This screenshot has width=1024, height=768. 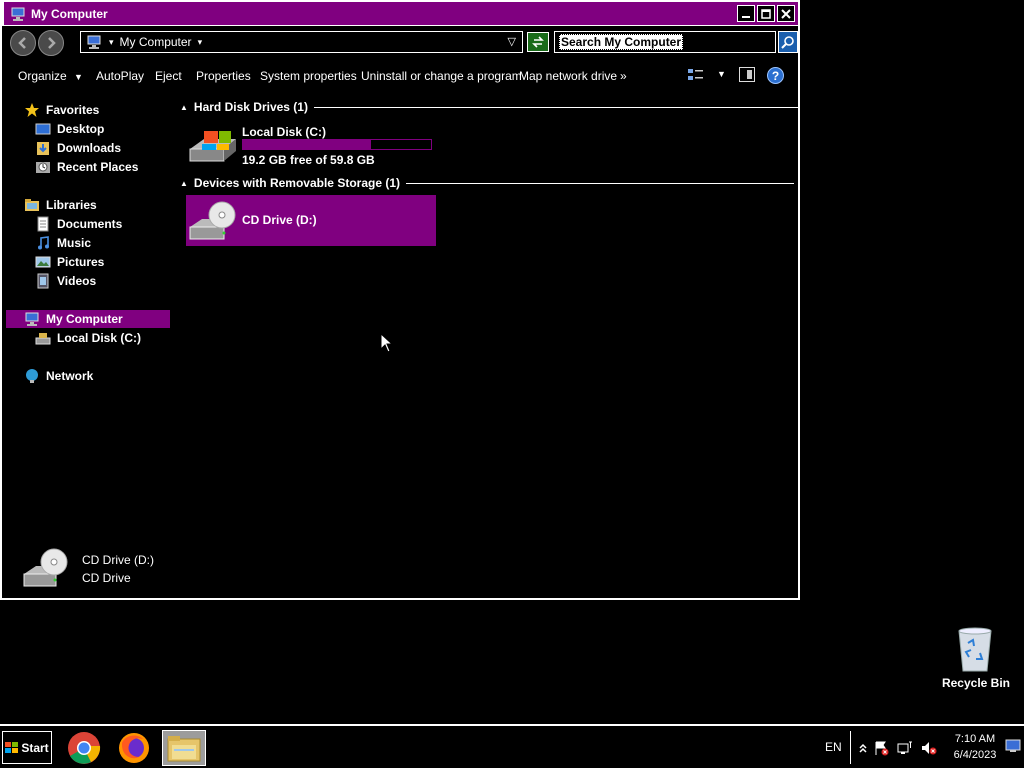 What do you see at coordinates (1013, 747) in the screenshot?
I see `show-desktop-icon` at bounding box center [1013, 747].